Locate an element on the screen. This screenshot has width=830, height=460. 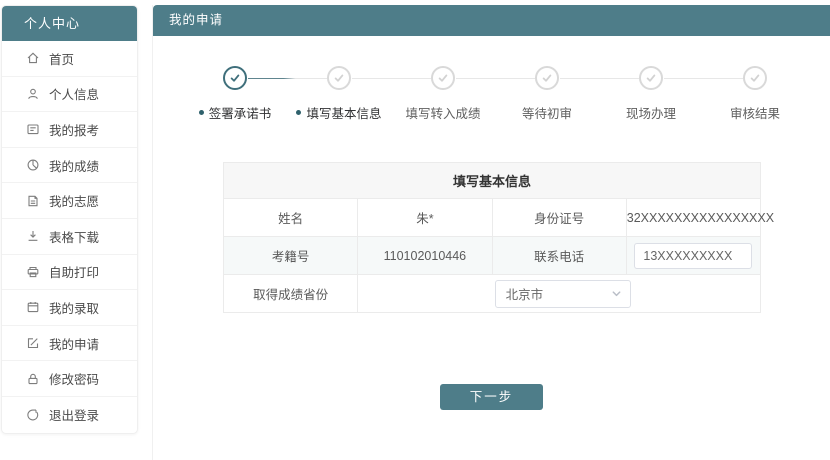
step-label: 等待初审 is located at coordinates (546, 114).